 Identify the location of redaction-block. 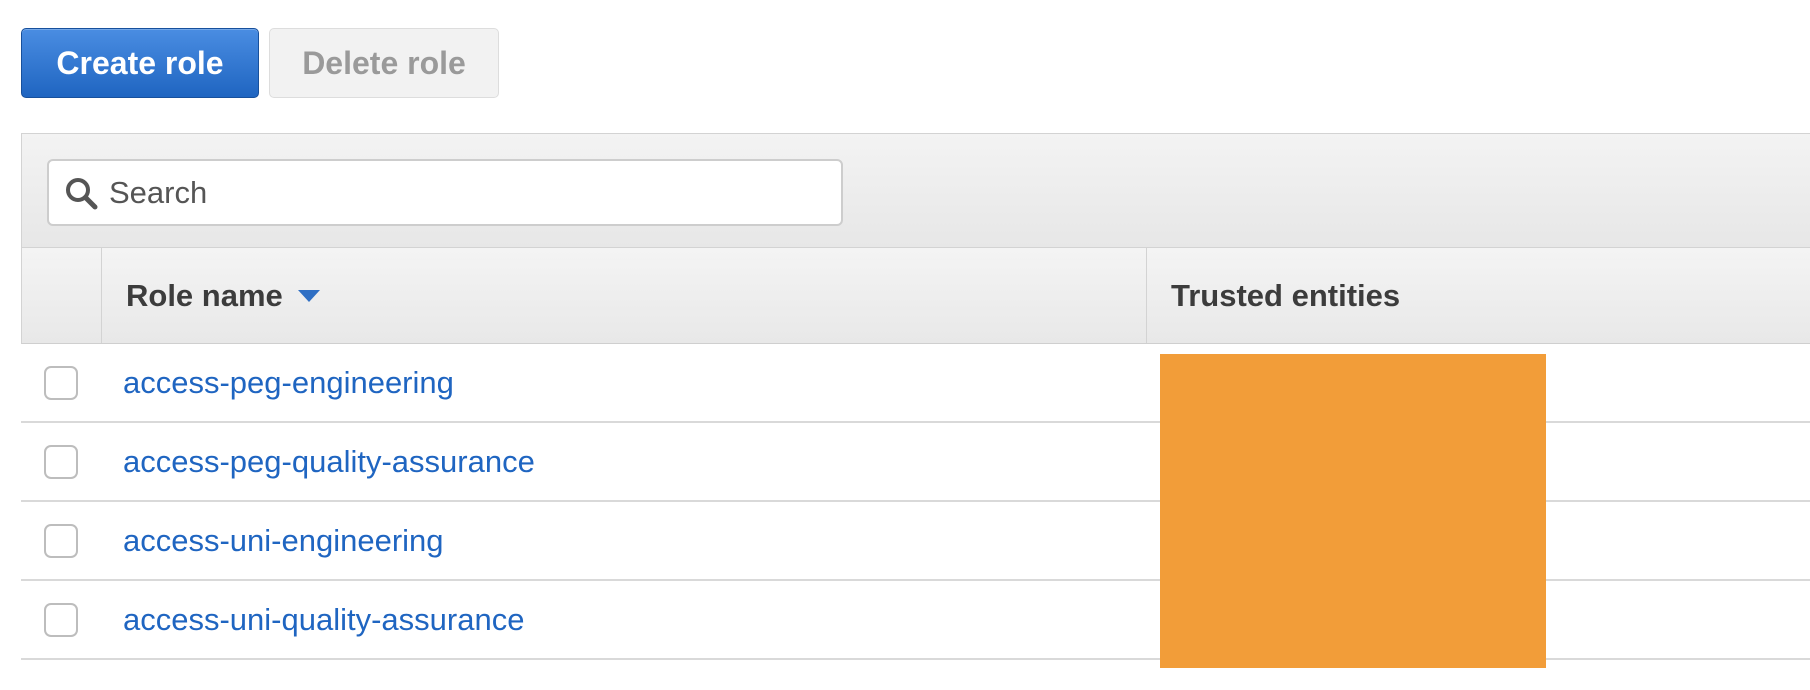
(1353, 511).